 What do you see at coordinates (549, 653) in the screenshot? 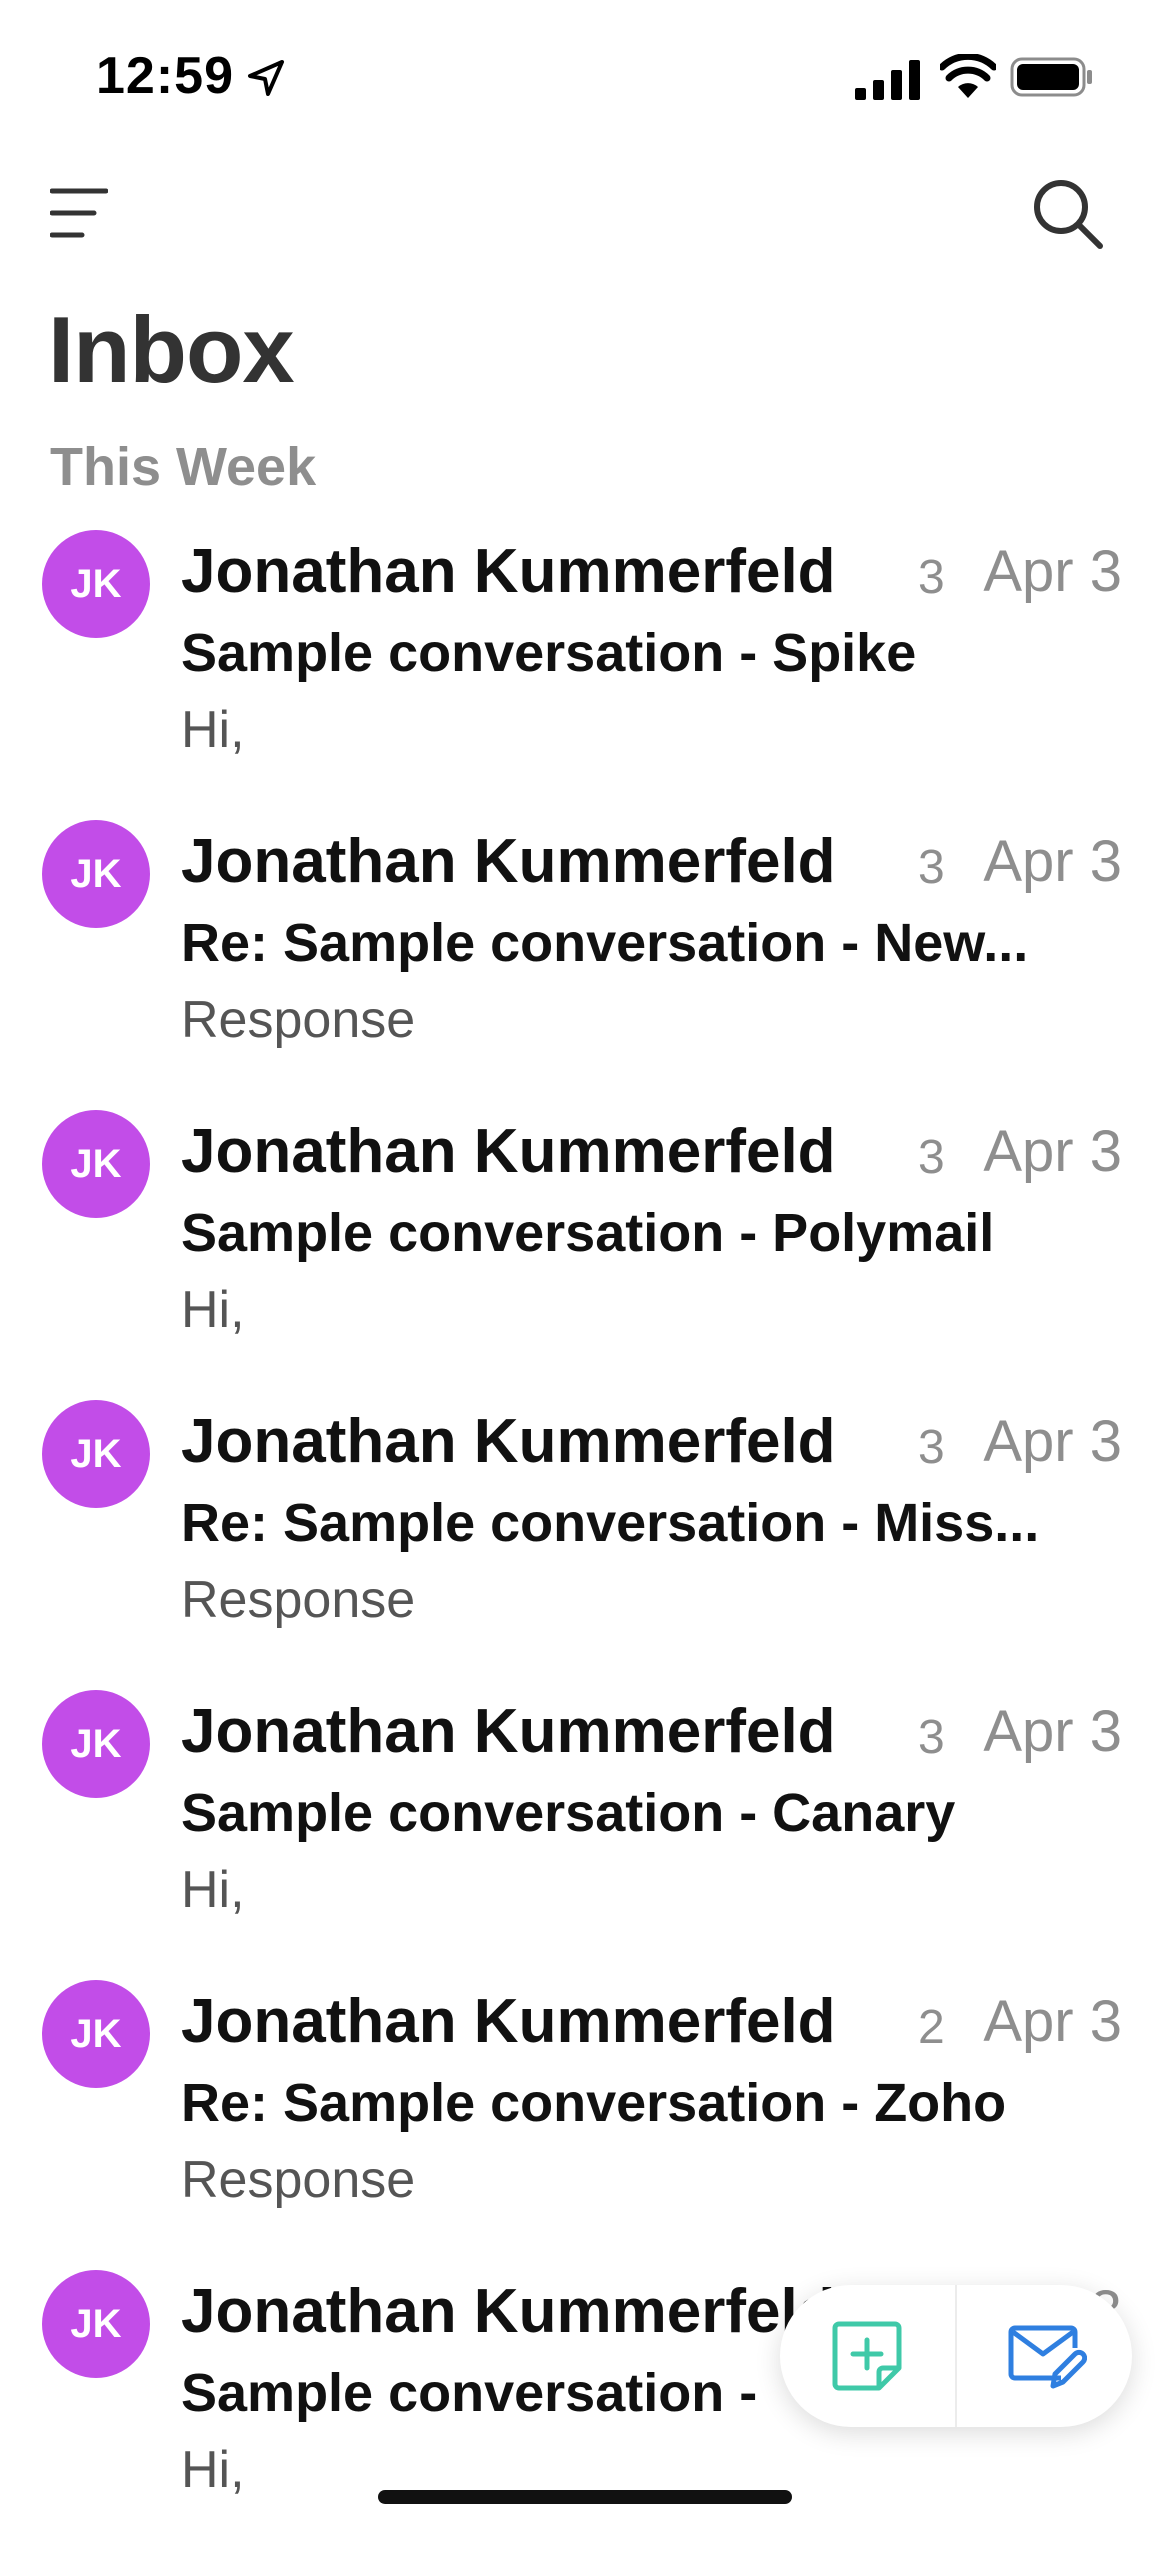
I see `message-subject: Sample conversation - Spike` at bounding box center [549, 653].